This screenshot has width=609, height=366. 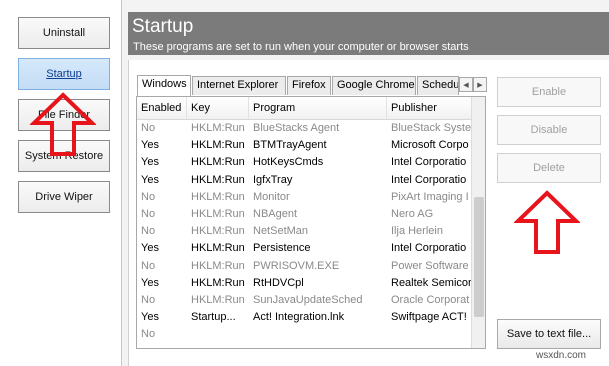 What do you see at coordinates (296, 128) in the screenshot?
I see `cell-program: BlueStacks Agent` at bounding box center [296, 128].